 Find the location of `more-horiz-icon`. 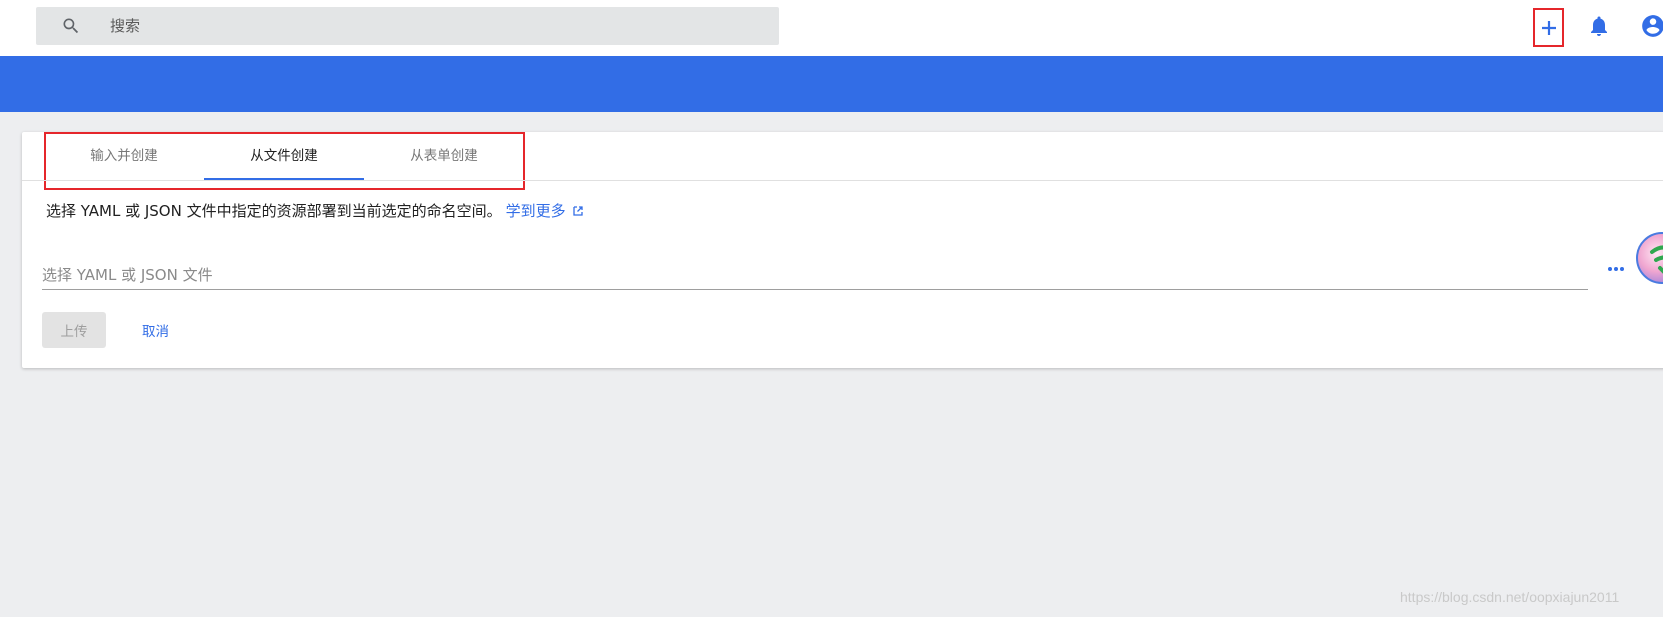

more-horiz-icon is located at coordinates (1616, 269).